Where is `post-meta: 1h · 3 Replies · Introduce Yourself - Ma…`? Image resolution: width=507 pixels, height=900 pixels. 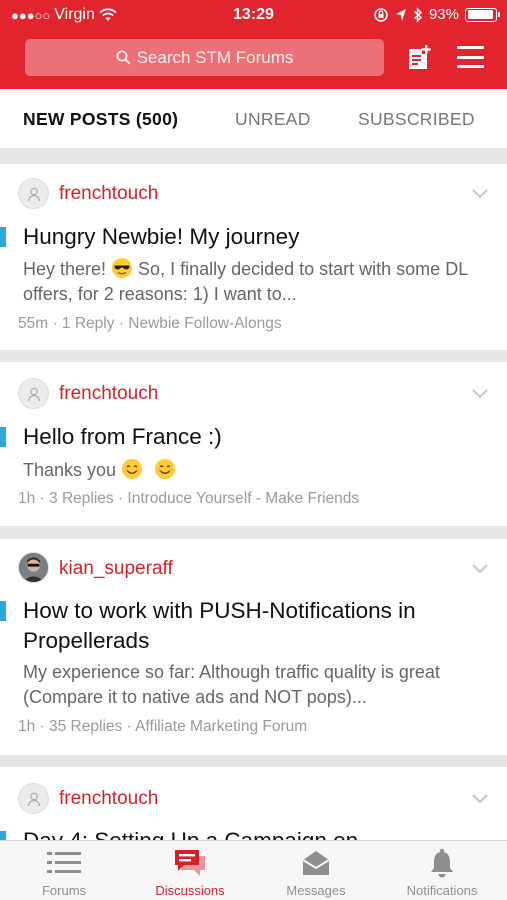 post-meta: 1h · 3 Replies · Introduce Yourself - Ma… is located at coordinates (189, 498).